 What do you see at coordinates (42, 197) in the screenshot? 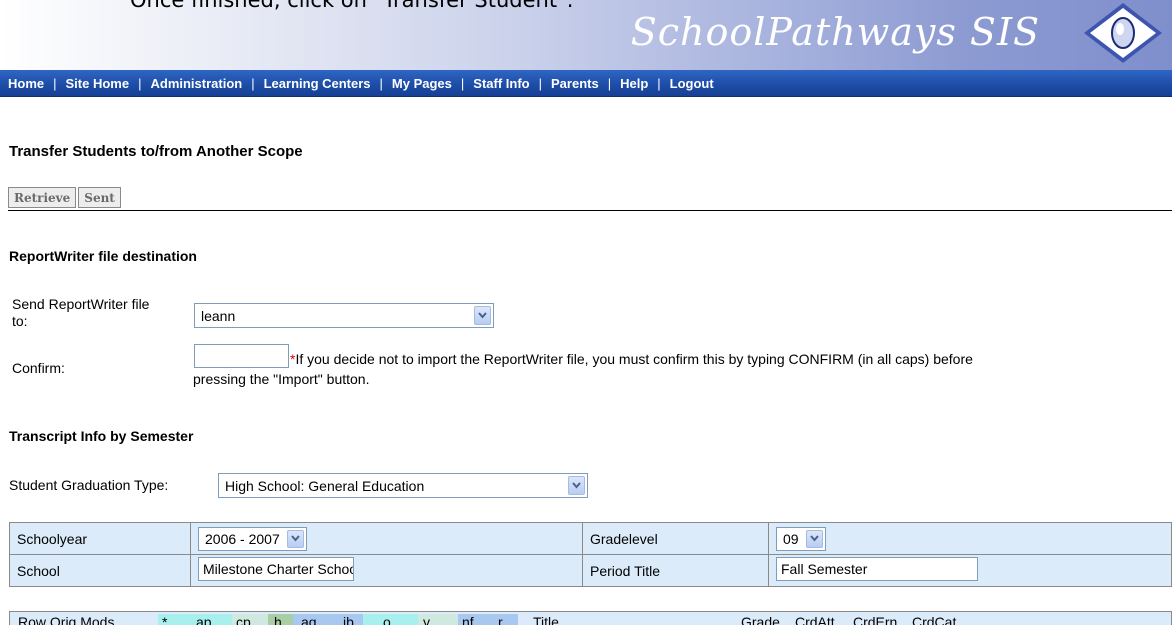
I see `tab-retrieve: Retrieve` at bounding box center [42, 197].